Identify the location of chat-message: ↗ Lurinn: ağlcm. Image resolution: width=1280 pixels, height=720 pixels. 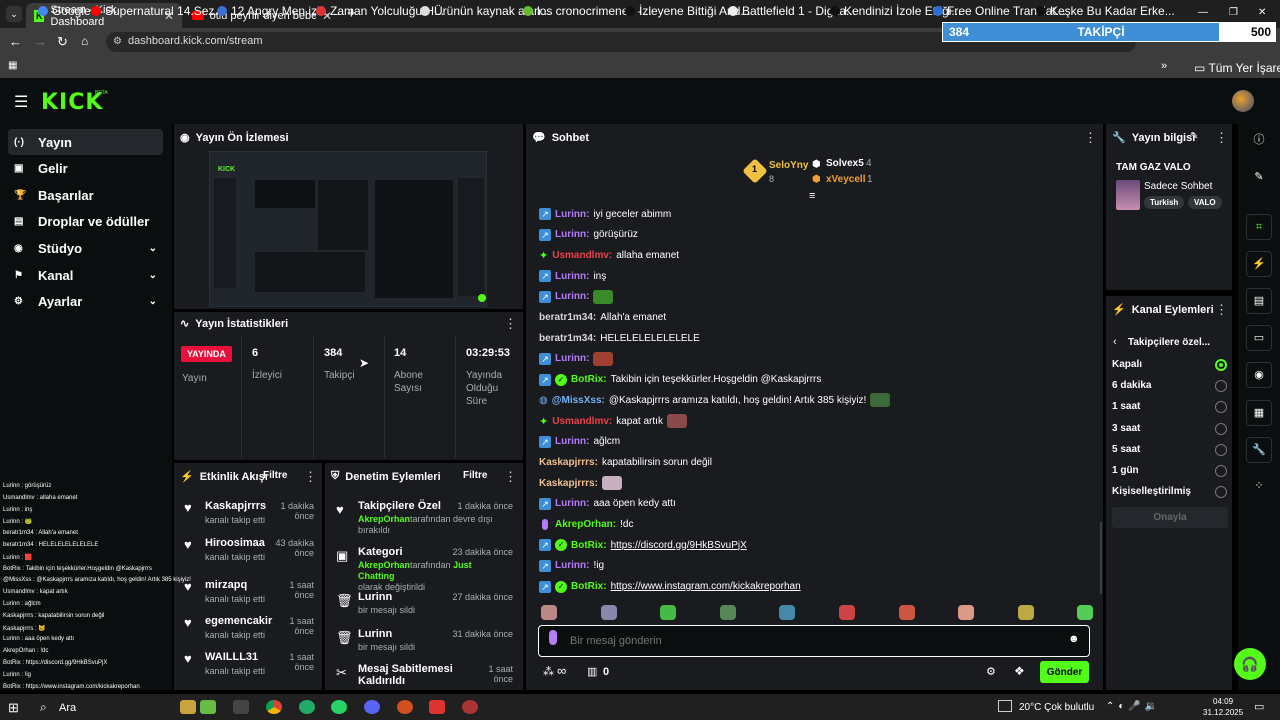
(579, 442).